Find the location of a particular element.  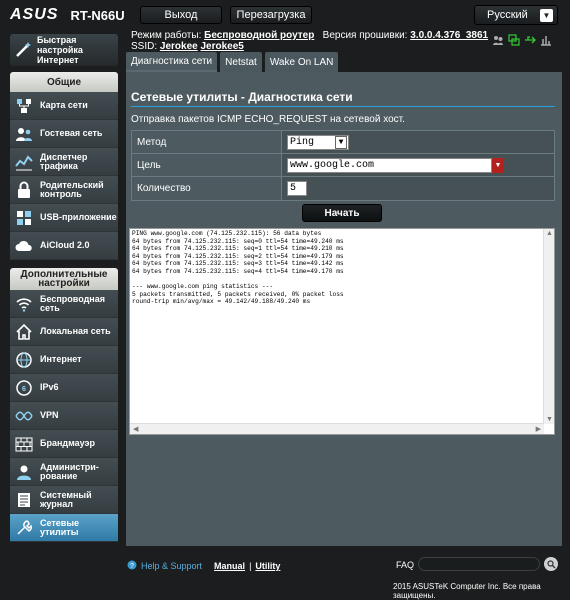

language-select: Русский ▼ is located at coordinates (516, 15).